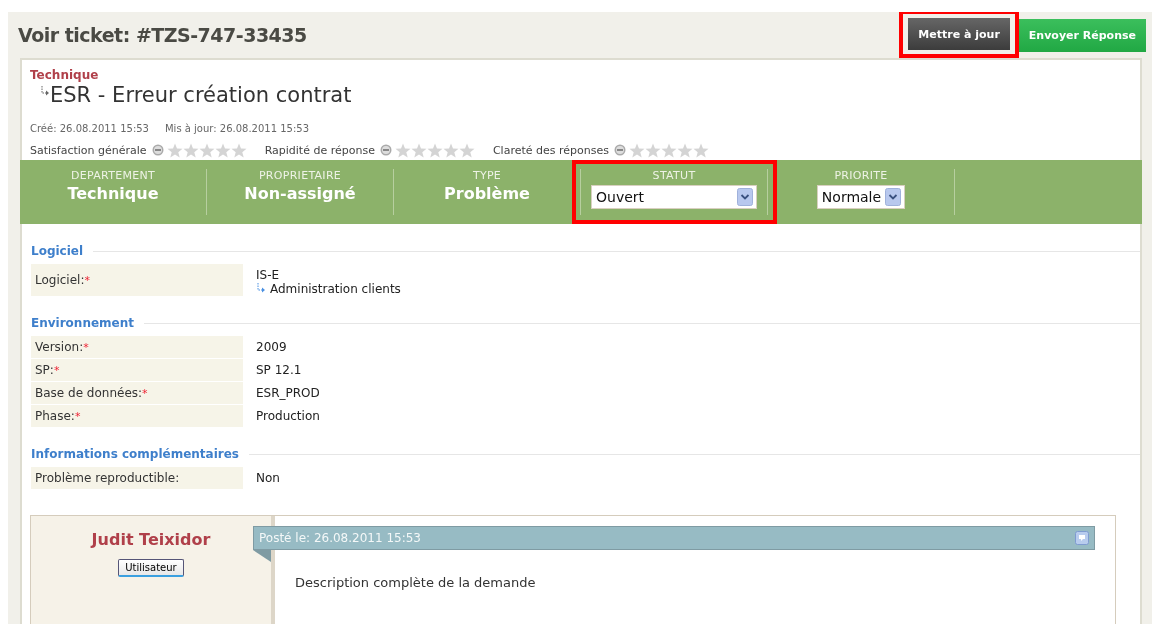  Describe the element at coordinates (288, 393) in the screenshot. I see `field-value: ESR_PROD` at that location.